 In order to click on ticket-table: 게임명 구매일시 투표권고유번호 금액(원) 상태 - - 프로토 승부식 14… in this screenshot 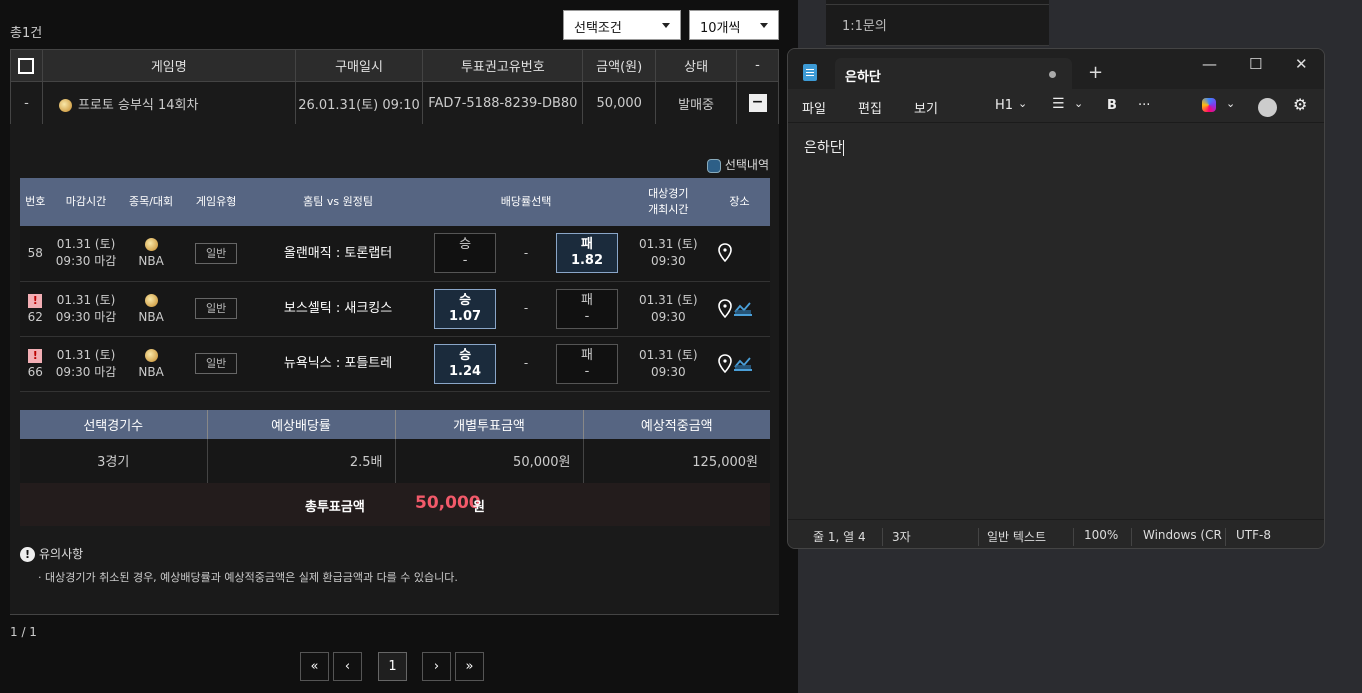, I will do `click(394, 87)`.